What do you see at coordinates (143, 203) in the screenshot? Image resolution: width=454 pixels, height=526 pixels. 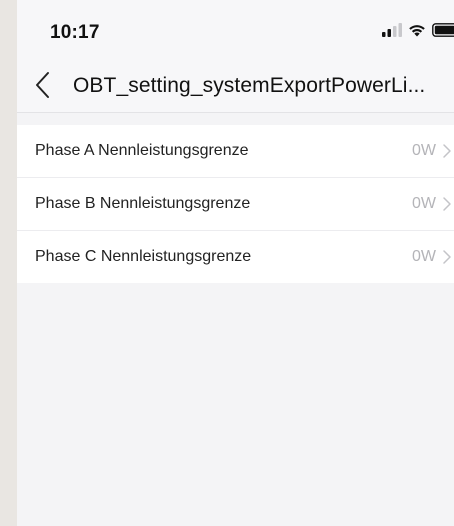 I see `setting-label: Phase B Nennleistungsgrenze` at bounding box center [143, 203].